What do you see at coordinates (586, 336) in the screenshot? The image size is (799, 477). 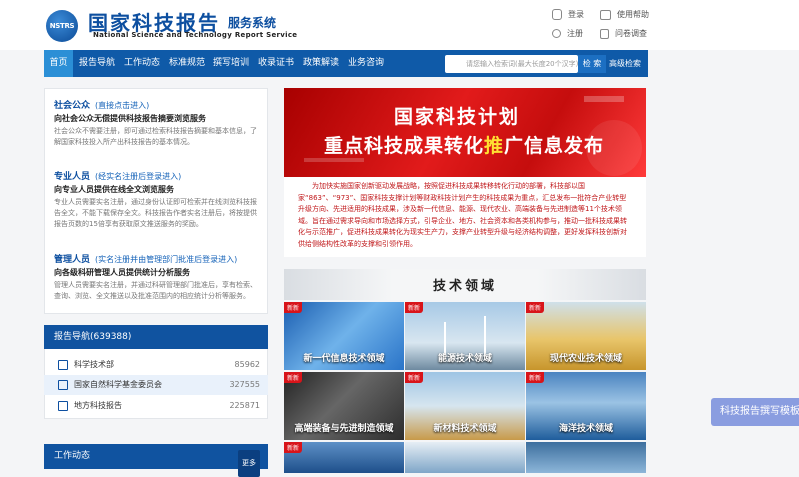 I see `tech-tile-agriculture: 新新 现代农业技术领域` at bounding box center [586, 336].